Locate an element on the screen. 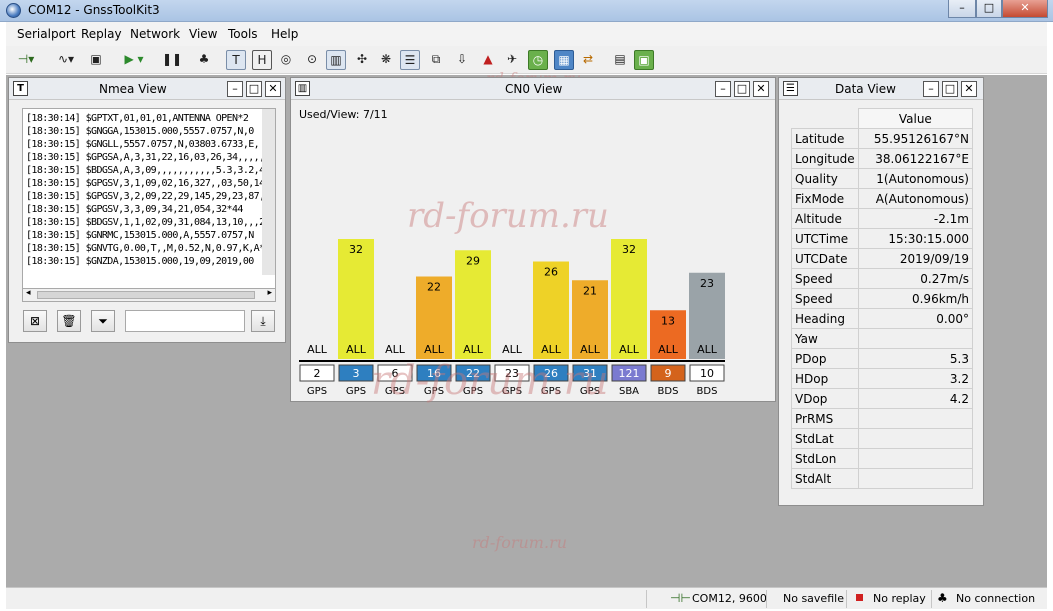 The image size is (1053, 611). app-icon is located at coordinates (13, 10).